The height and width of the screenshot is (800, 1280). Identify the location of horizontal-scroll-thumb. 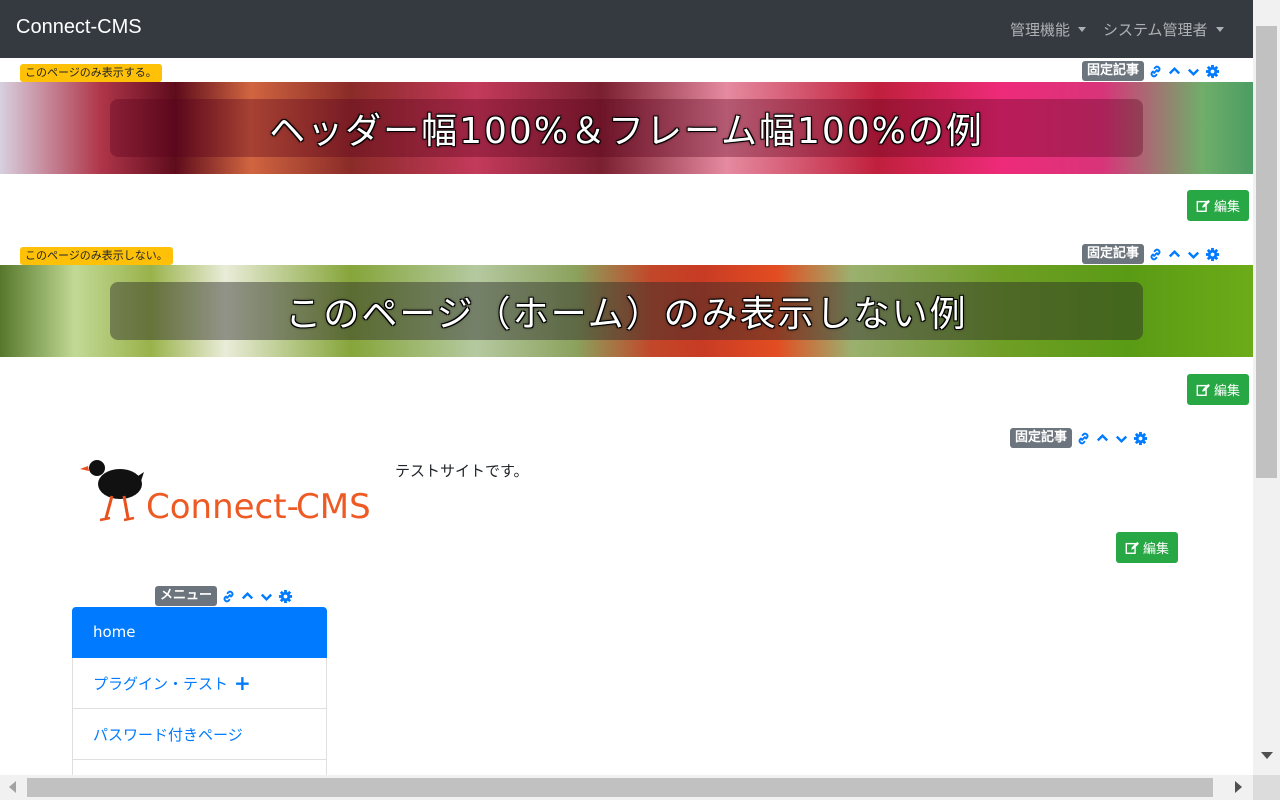
(620, 787).